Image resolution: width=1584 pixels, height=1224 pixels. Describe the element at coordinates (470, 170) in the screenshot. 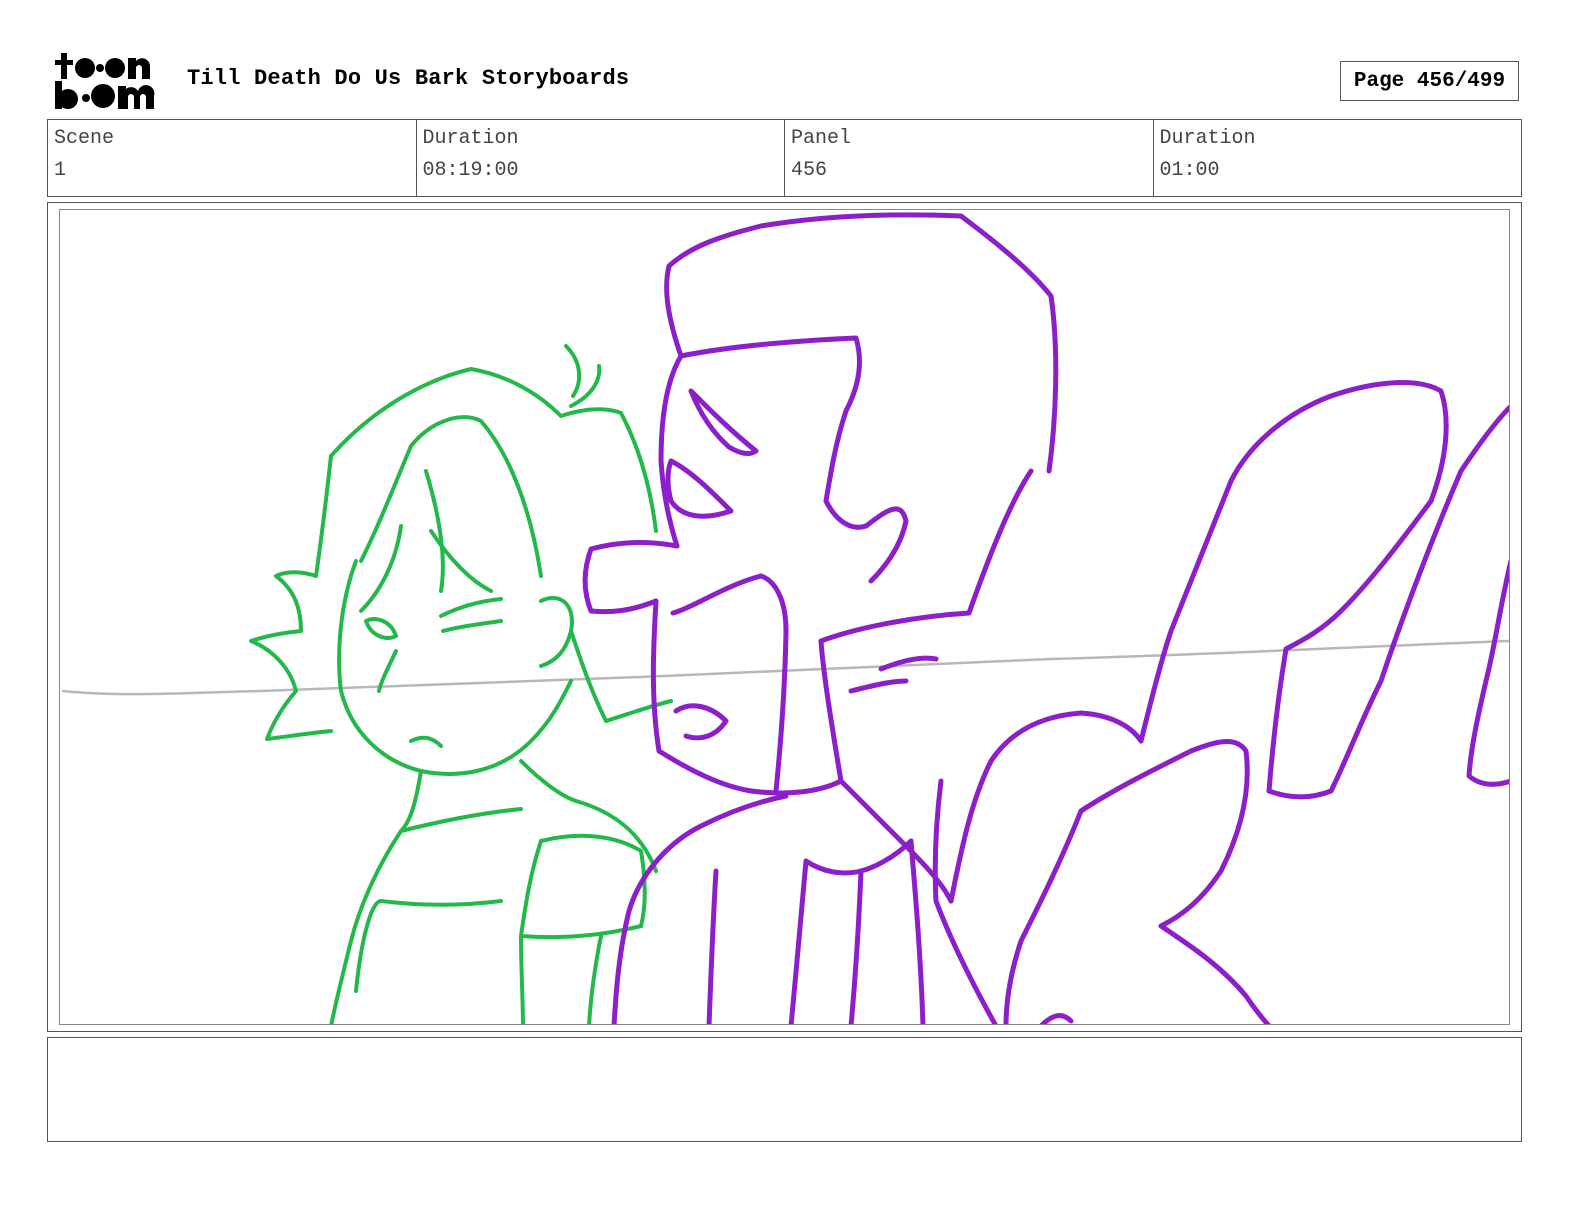

I see `scene-duration-value: 08:19:00` at that location.